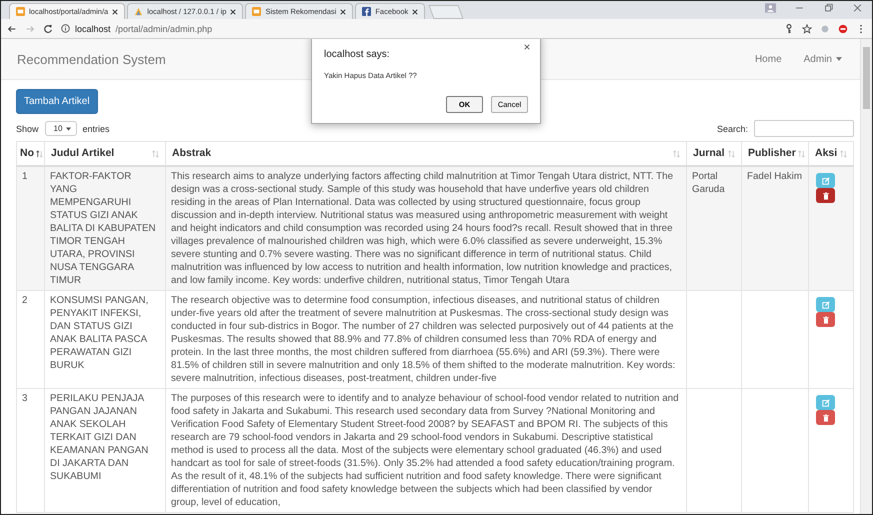 This screenshot has width=873, height=515. Describe the element at coordinates (99, 333) in the screenshot. I see `article-title: KONSUMSI PANGAN, PENYAKIT INFEKSI, DAN STATUS GIZI ANAK BALITA PASCA PERAWATAN GIZI BURUK` at that location.